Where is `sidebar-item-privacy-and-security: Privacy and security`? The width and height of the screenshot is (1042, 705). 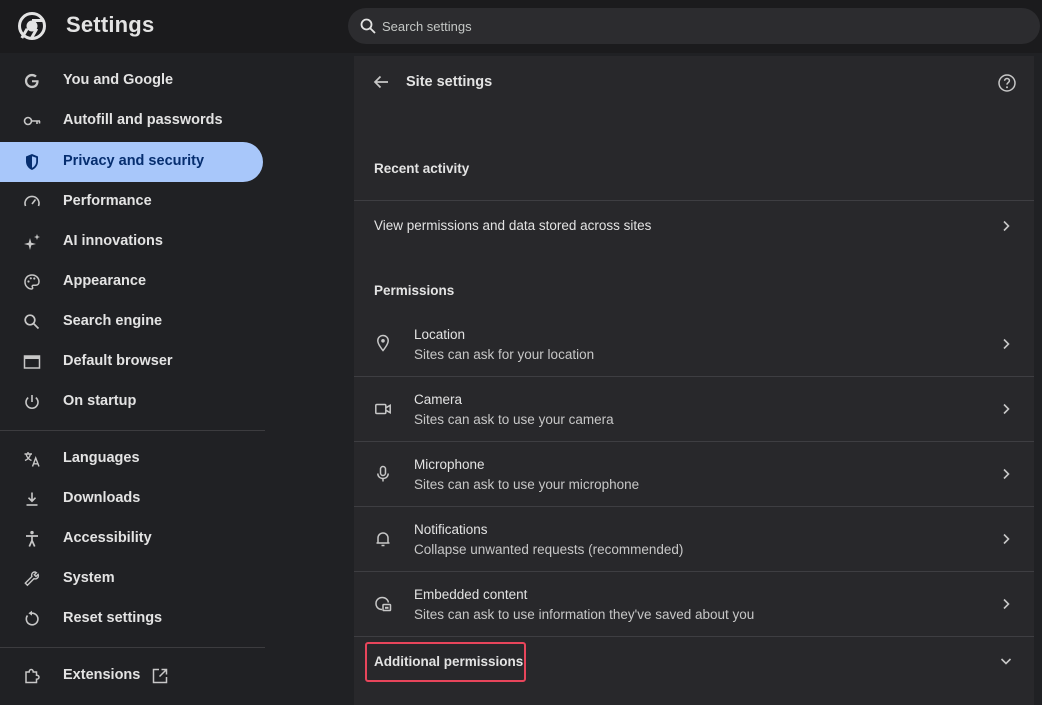
sidebar-item-privacy-and-security: Privacy and security is located at coordinates (131, 162).